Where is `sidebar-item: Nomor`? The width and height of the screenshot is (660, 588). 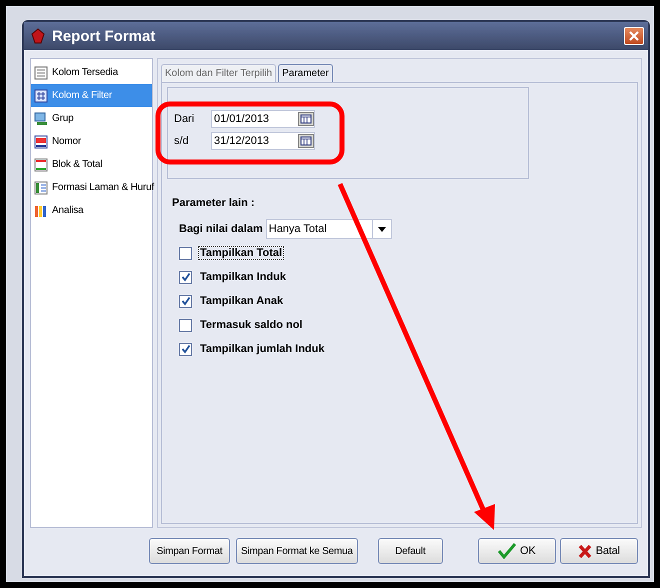 sidebar-item: Nomor is located at coordinates (91, 141).